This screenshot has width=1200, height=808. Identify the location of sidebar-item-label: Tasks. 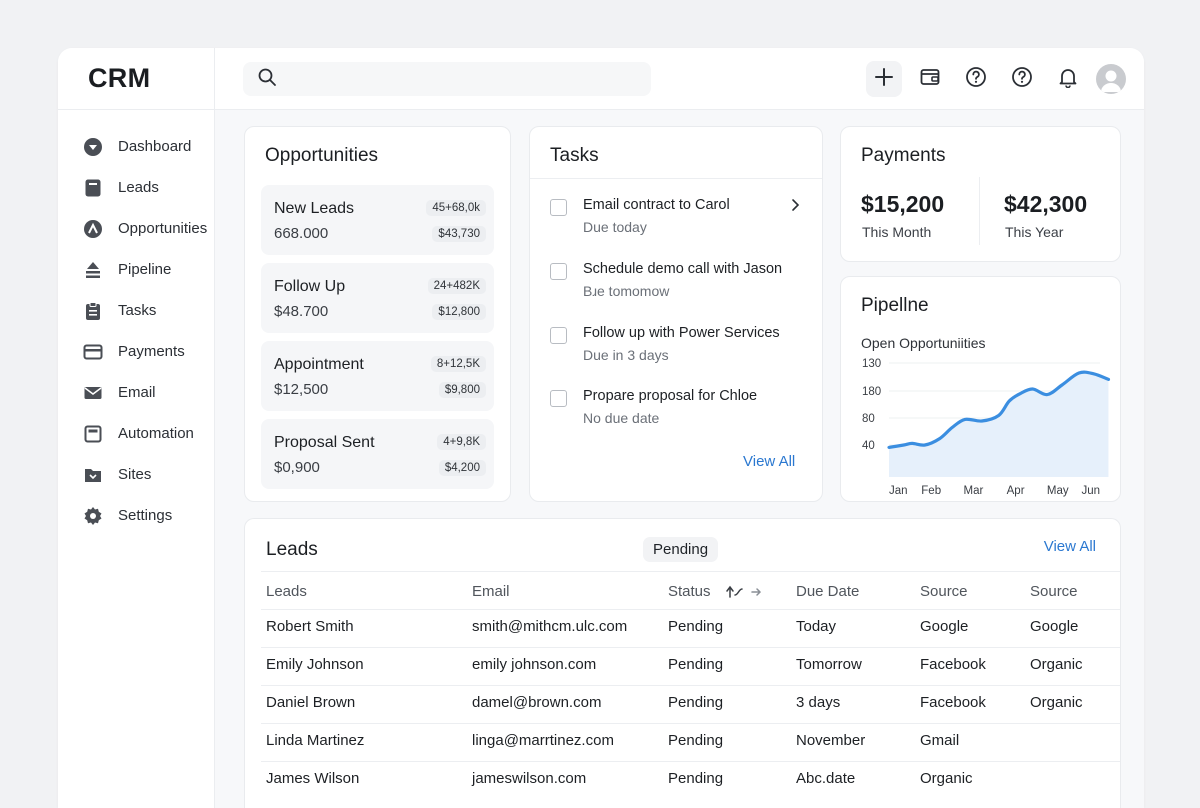
(137, 310).